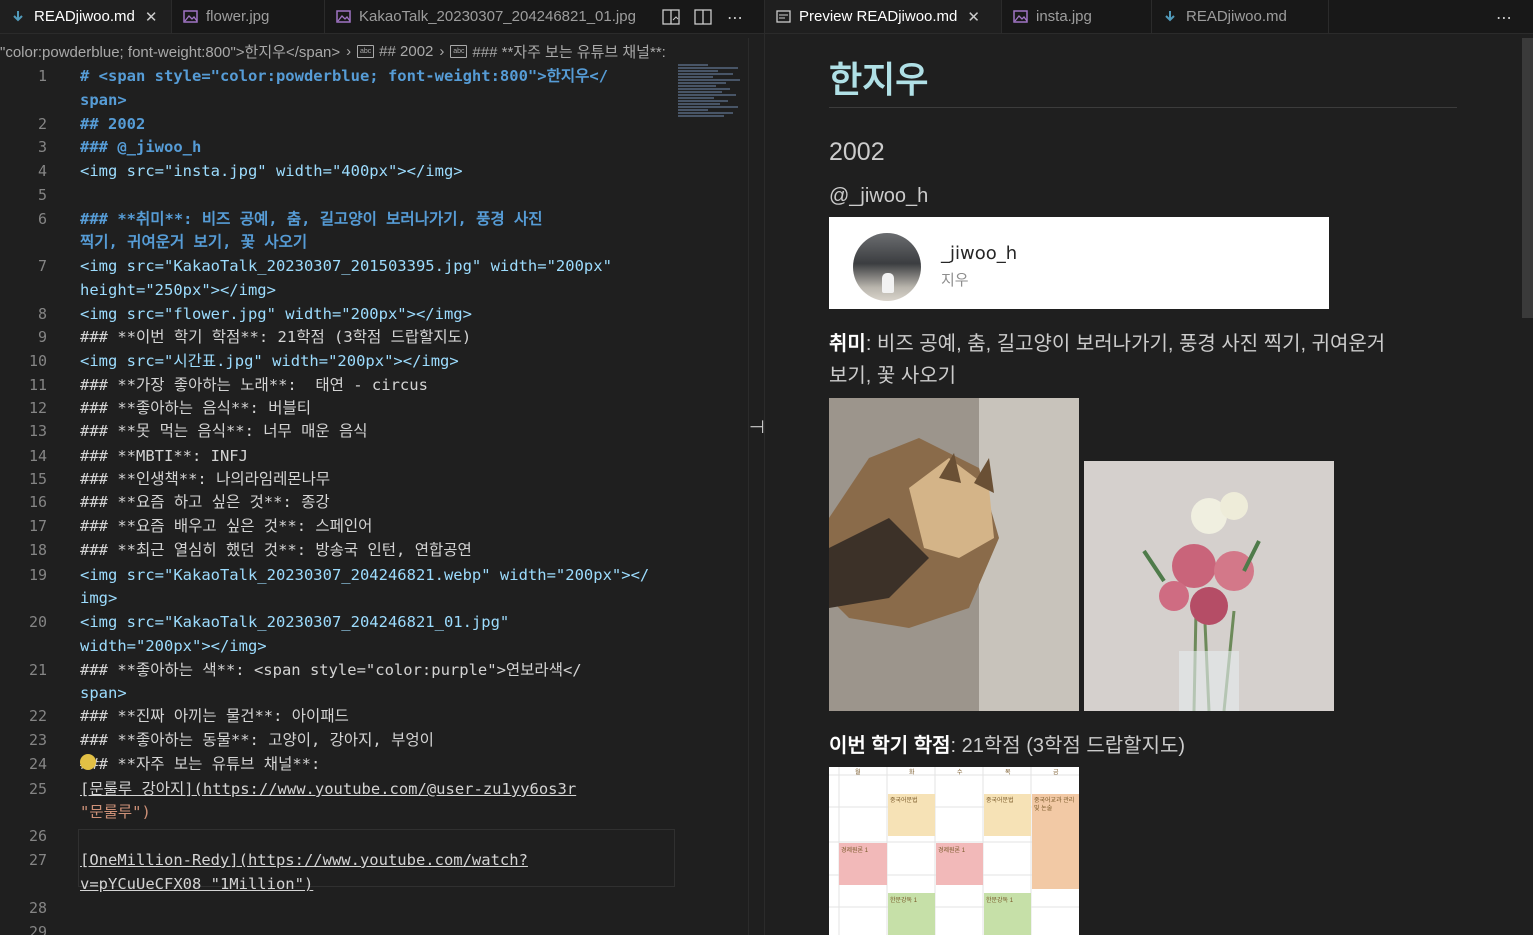 This screenshot has width=1533, height=935. Describe the element at coordinates (1068, 746) in the screenshot. I see `credit-text: : 21학점 (3학점 드랍할지도)` at that location.